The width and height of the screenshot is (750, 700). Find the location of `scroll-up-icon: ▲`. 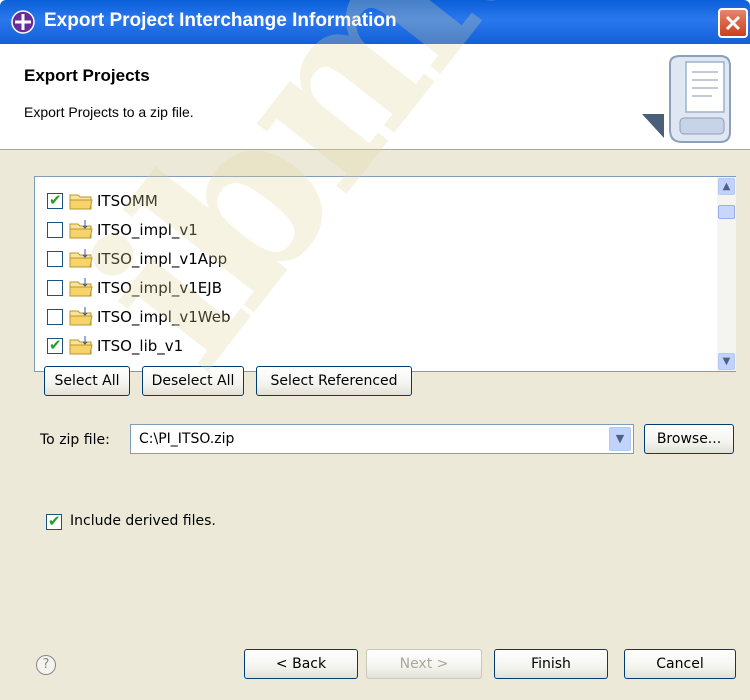

scroll-up-icon: ▲ is located at coordinates (726, 186).